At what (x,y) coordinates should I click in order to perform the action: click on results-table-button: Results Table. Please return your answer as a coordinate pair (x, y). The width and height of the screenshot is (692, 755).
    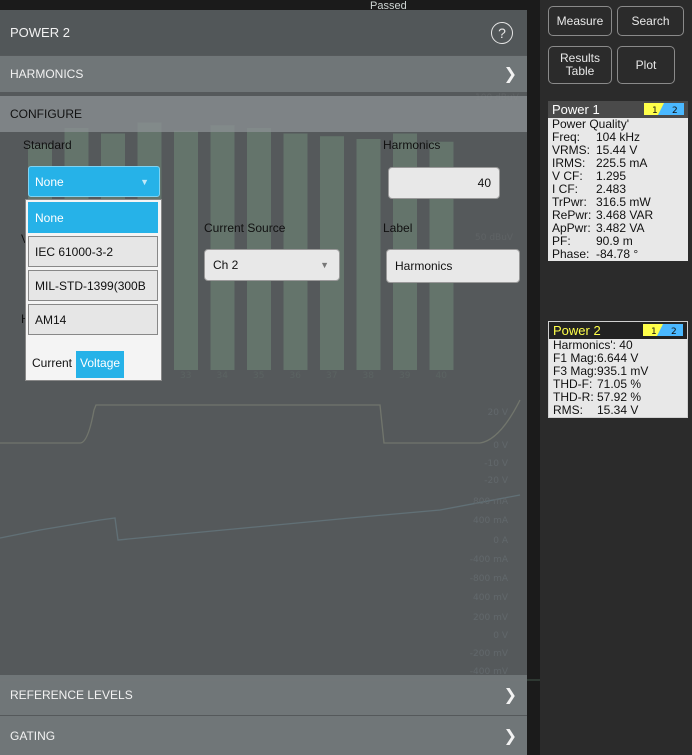
    Looking at the image, I should click on (580, 65).